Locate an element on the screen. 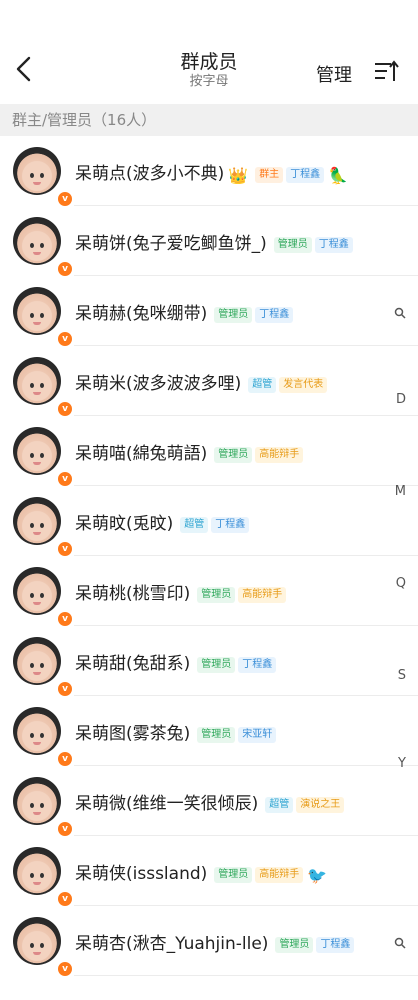  member-name-line: 呆萌侠(isssland) 管理员 高能辩手 🐦 is located at coordinates (201, 872).